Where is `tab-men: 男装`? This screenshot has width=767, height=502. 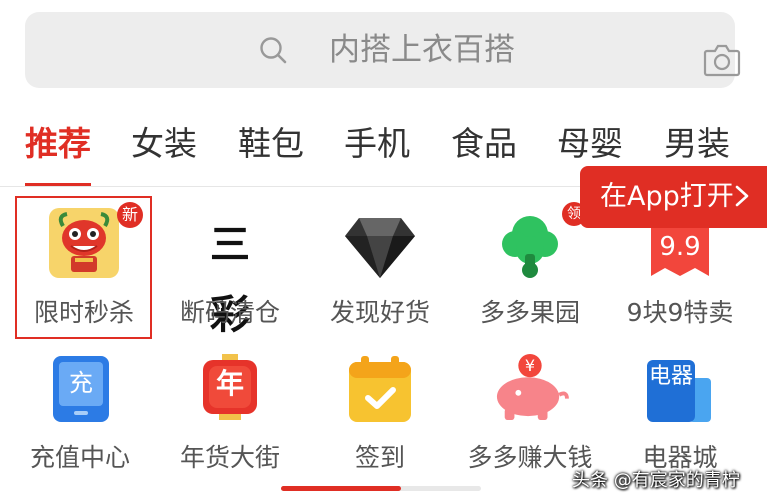 tab-men: 男装 is located at coordinates (697, 144).